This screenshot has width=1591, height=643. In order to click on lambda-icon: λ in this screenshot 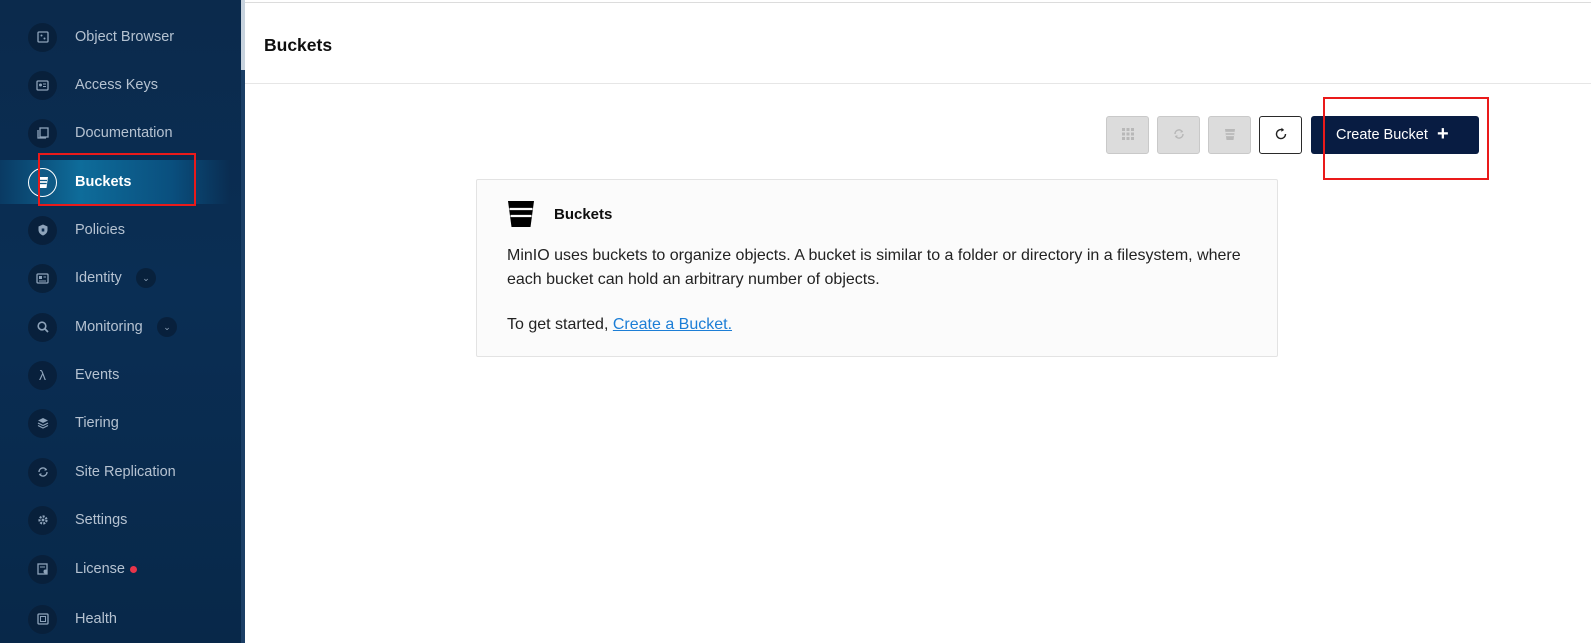, I will do `click(42, 375)`.